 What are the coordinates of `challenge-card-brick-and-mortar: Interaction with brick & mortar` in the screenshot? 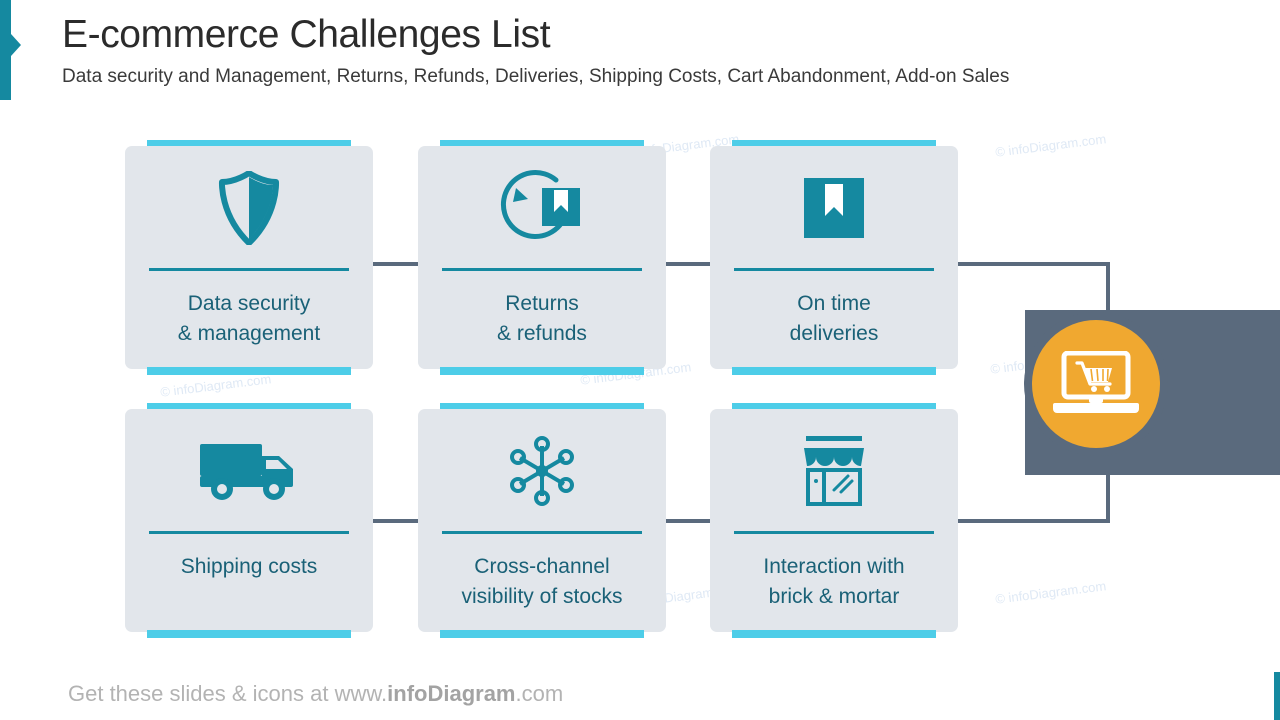 It's located at (834, 520).